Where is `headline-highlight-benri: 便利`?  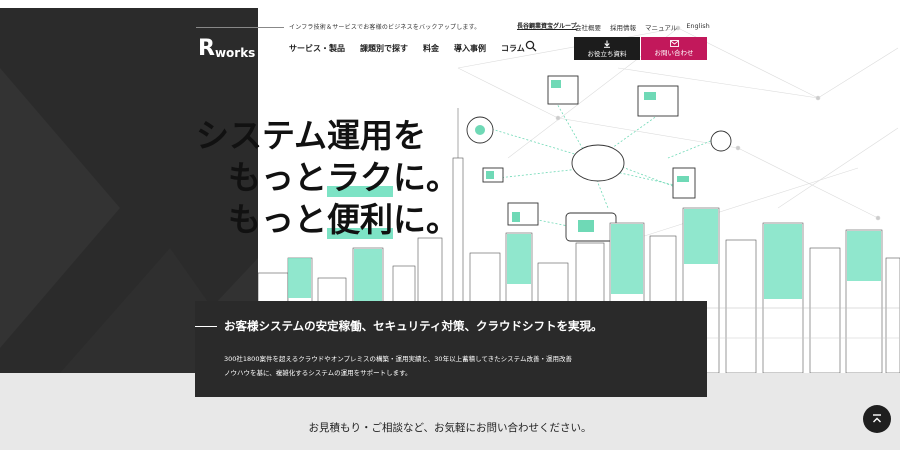
headline-highlight-benri: 便利 is located at coordinates (360, 219).